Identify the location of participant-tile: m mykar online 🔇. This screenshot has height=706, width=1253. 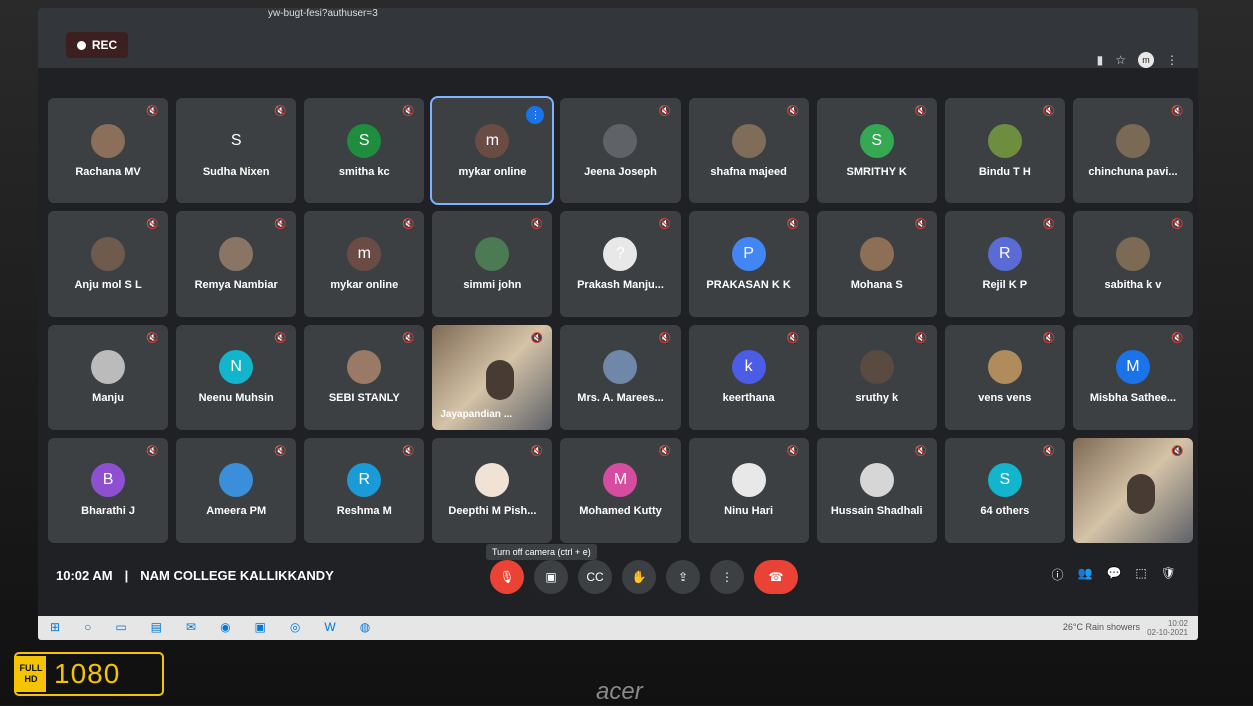
(364, 264).